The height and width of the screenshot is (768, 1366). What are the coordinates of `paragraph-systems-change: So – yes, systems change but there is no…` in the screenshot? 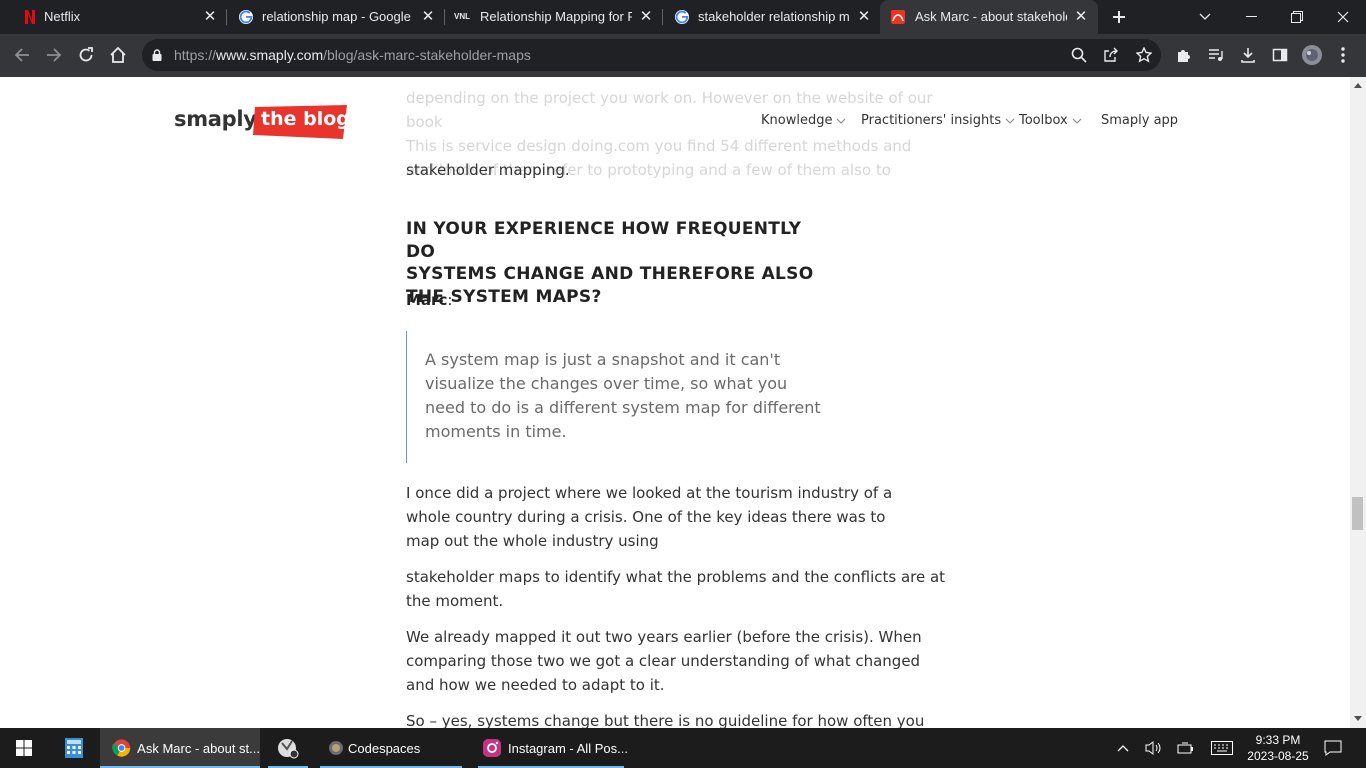 It's located at (665, 720).